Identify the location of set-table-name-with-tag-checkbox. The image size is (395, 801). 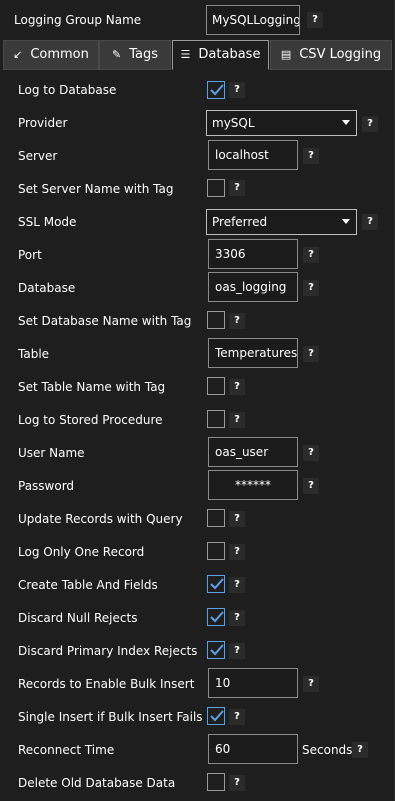
(216, 386).